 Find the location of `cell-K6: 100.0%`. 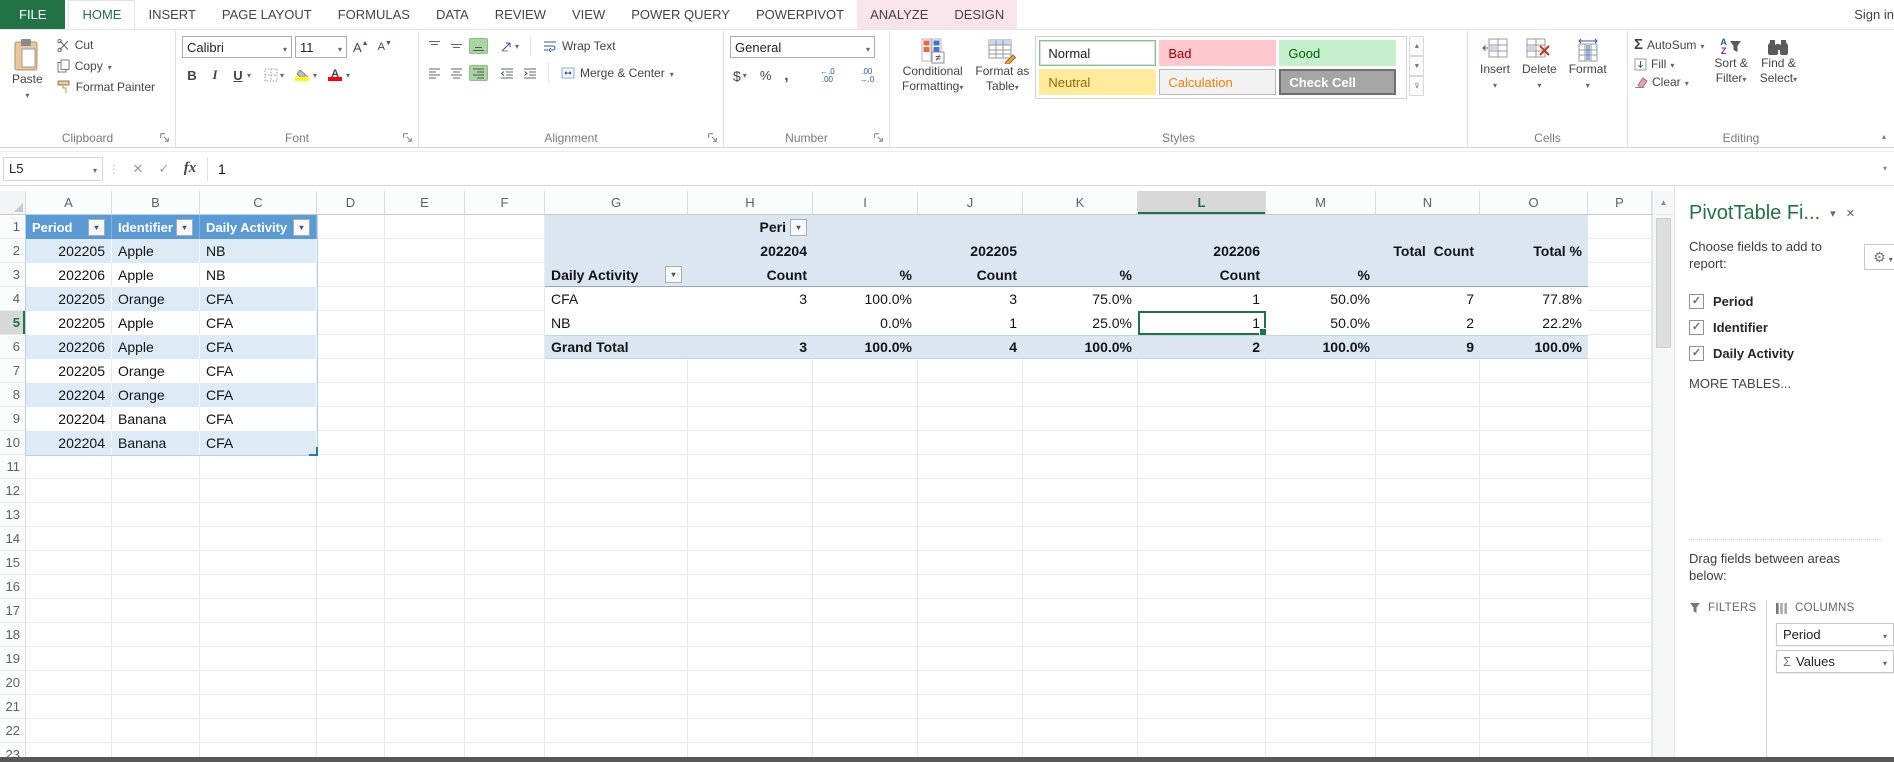

cell-K6: 100.0% is located at coordinates (1080, 347).